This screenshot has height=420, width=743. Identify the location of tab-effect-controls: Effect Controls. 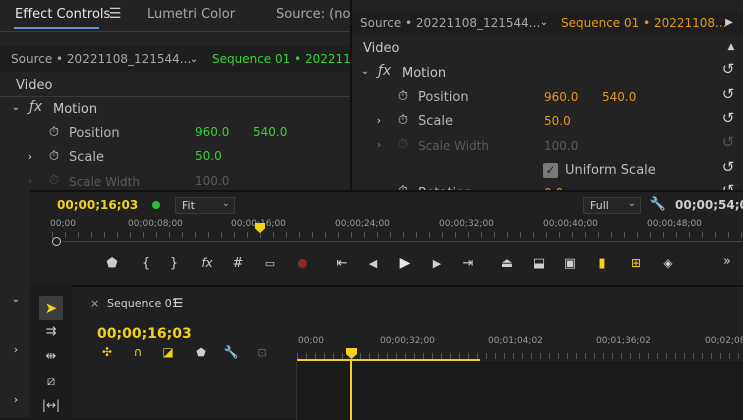
(62, 14).